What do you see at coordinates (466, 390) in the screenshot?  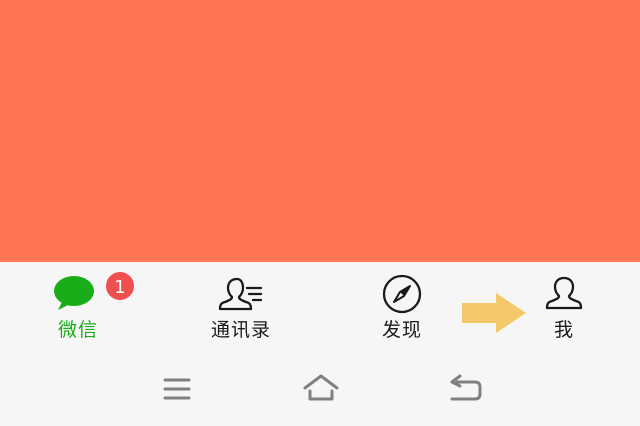 I see `back-icon` at bounding box center [466, 390].